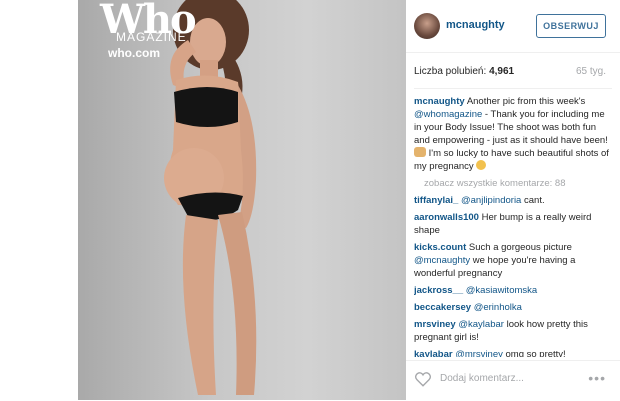  Describe the element at coordinates (435, 324) in the screenshot. I see `comment-username: mrsviney` at that location.